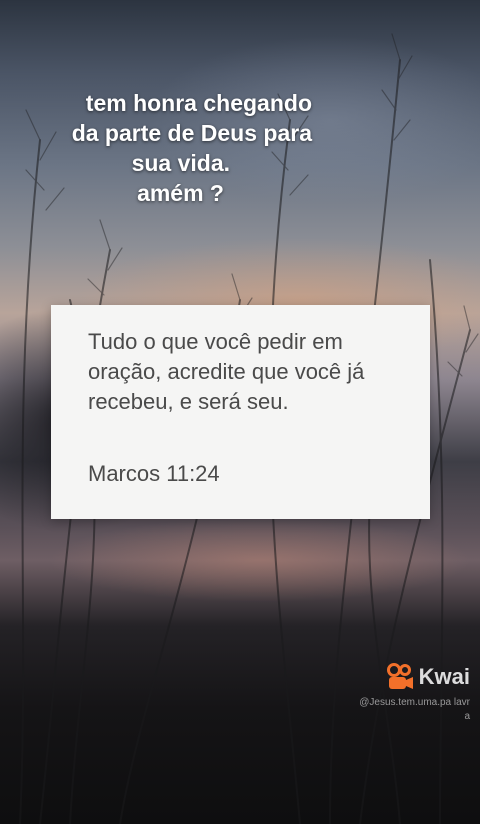 This screenshot has height=824, width=480. What do you see at coordinates (444, 676) in the screenshot?
I see `kwai-brand-name: Kwai` at bounding box center [444, 676].